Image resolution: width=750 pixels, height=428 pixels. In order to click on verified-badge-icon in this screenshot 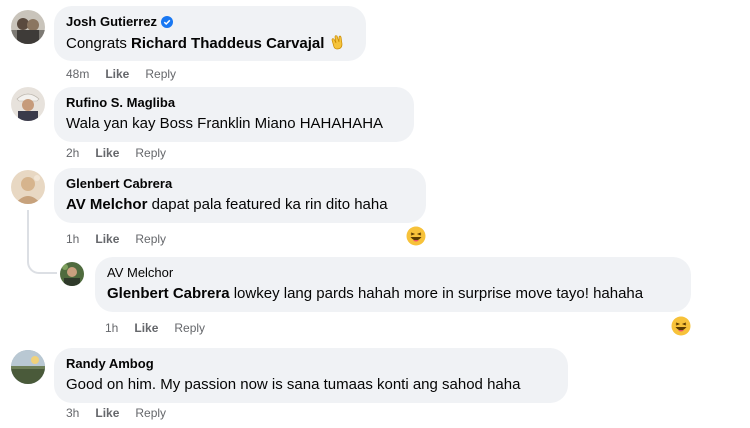, I will do `click(167, 22)`.